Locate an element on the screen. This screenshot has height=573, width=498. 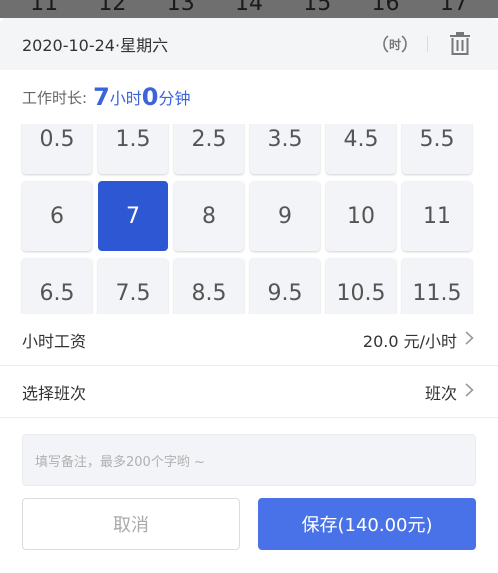
note-input: 填写备注，最多200个字哟 ~ is located at coordinates (249, 460).